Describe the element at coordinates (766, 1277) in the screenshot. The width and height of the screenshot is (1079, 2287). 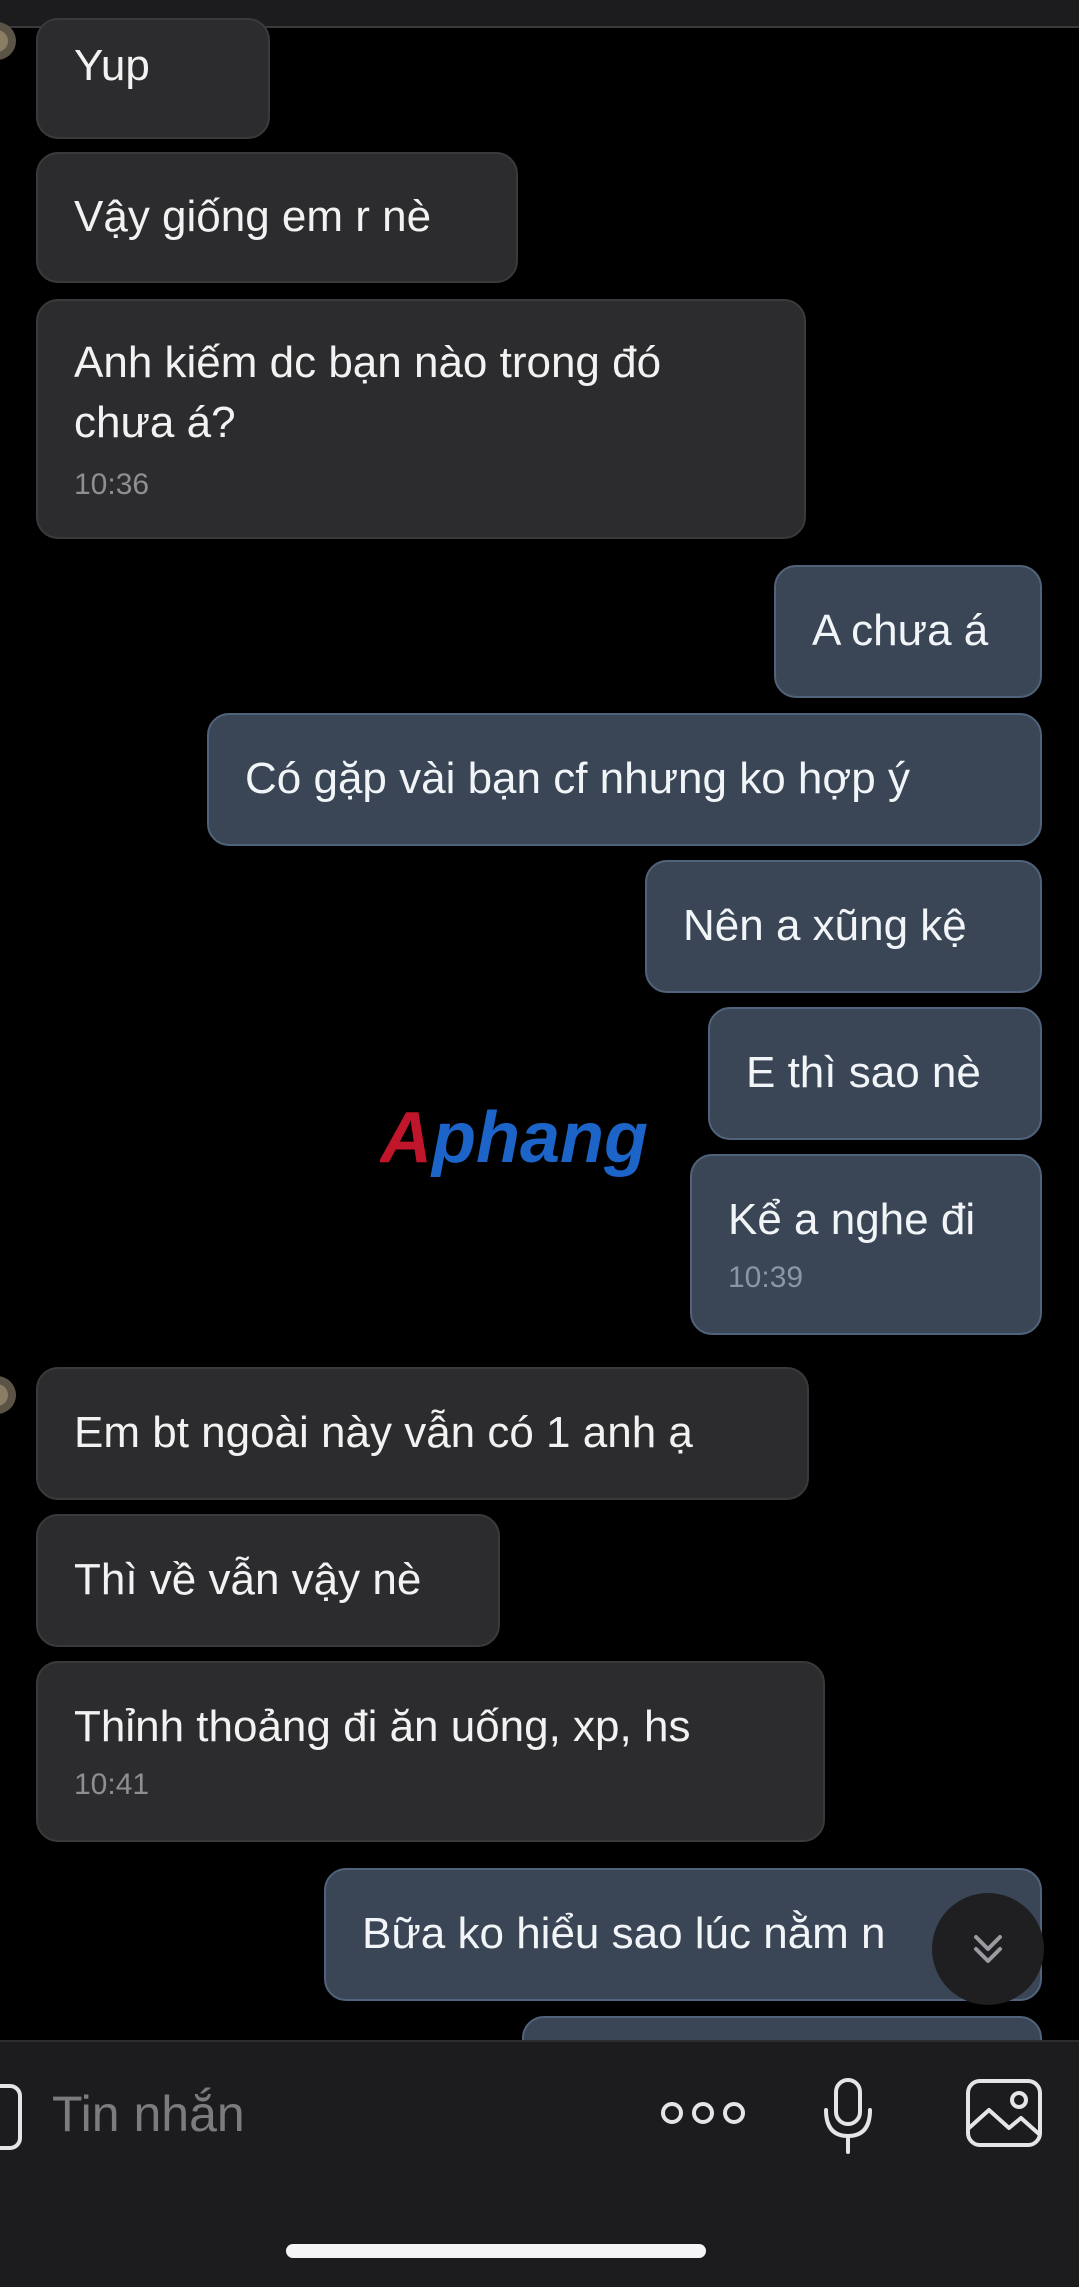
I see `message-timestamp: 10:39` at that location.